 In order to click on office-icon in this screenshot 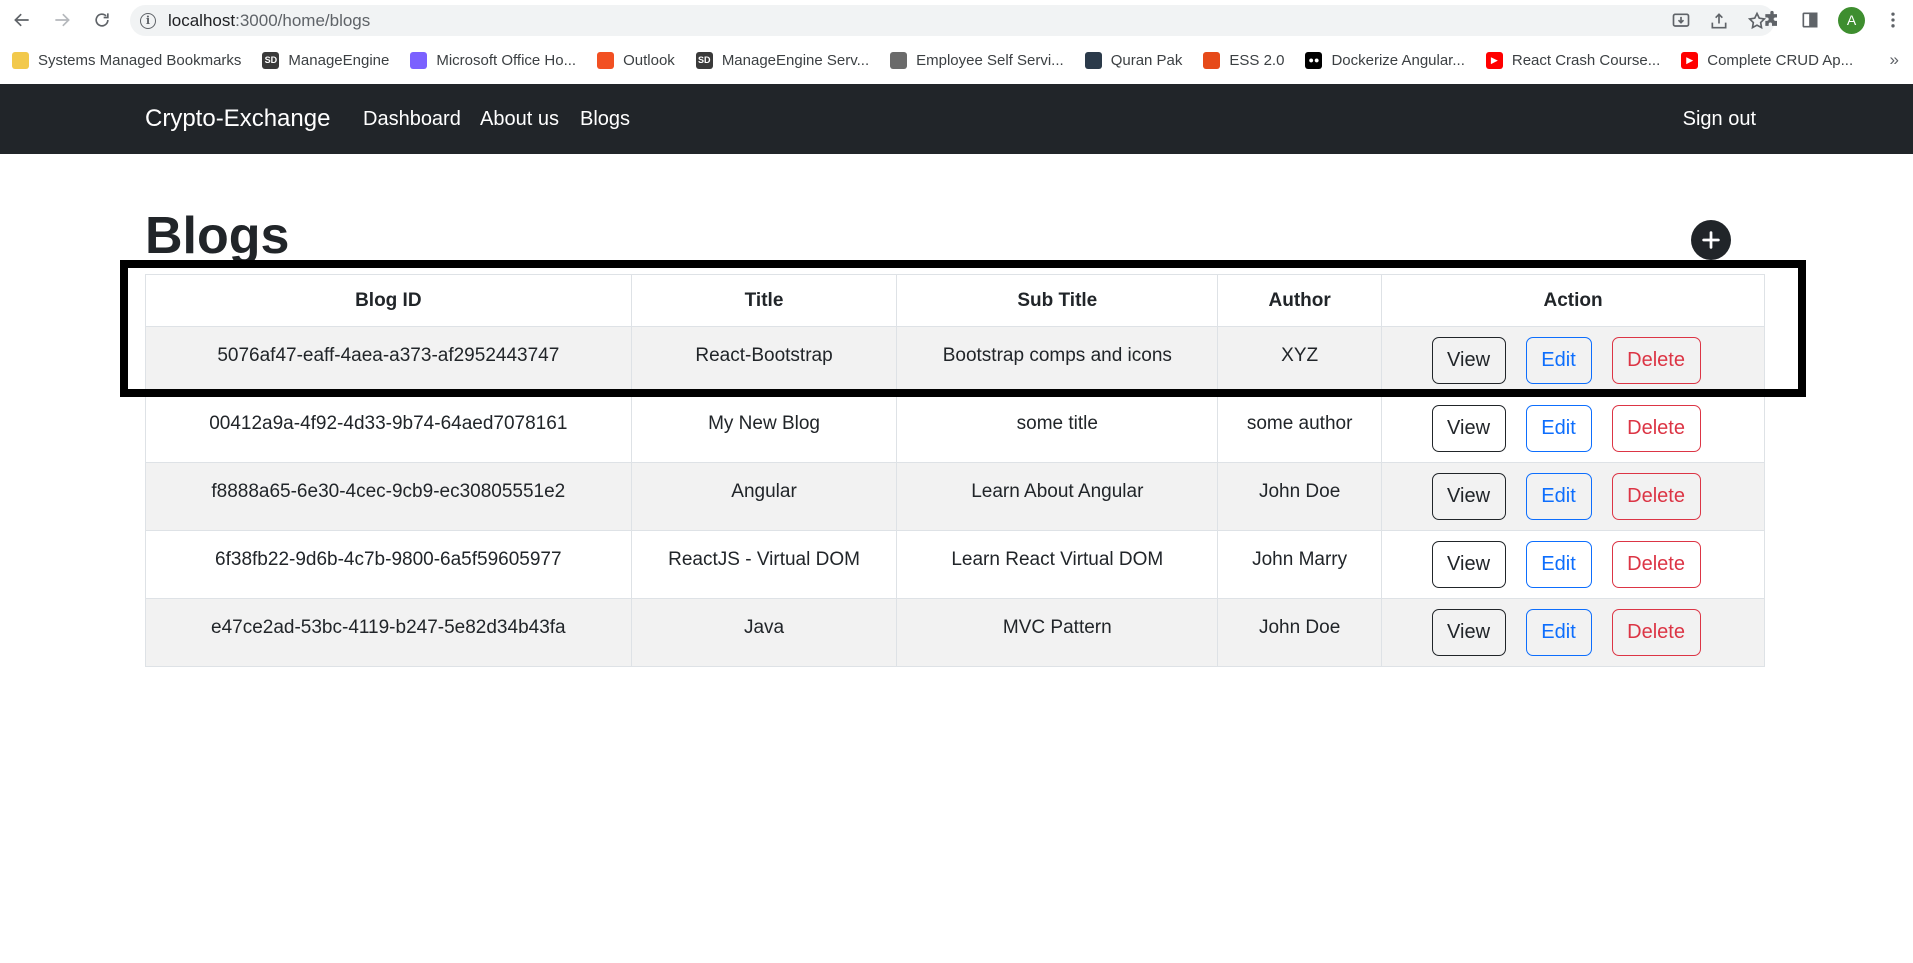, I will do `click(419, 60)`.